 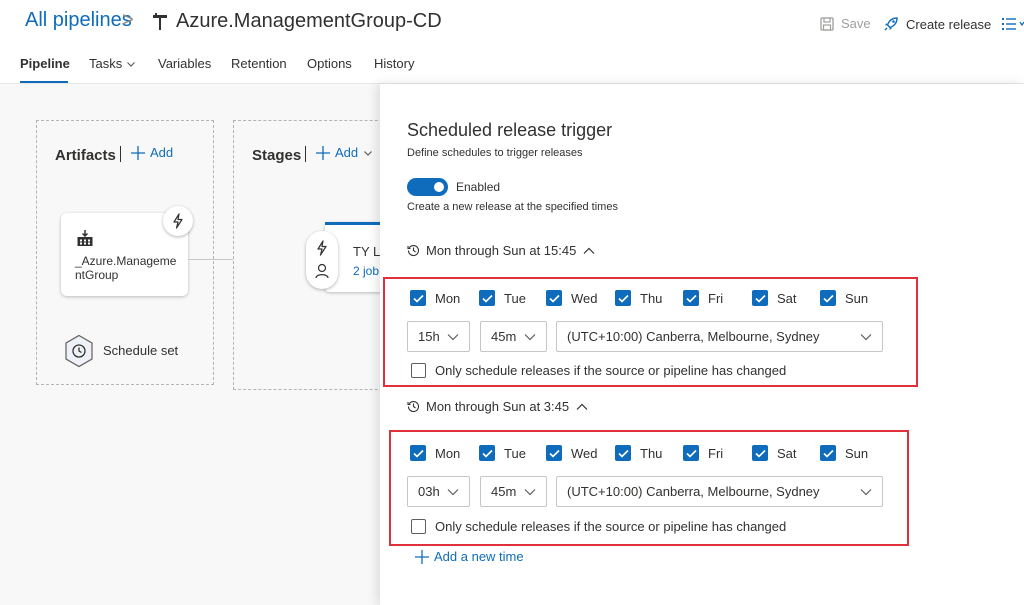 What do you see at coordinates (162, 152) in the screenshot?
I see `add-artifact-label: Add` at bounding box center [162, 152].